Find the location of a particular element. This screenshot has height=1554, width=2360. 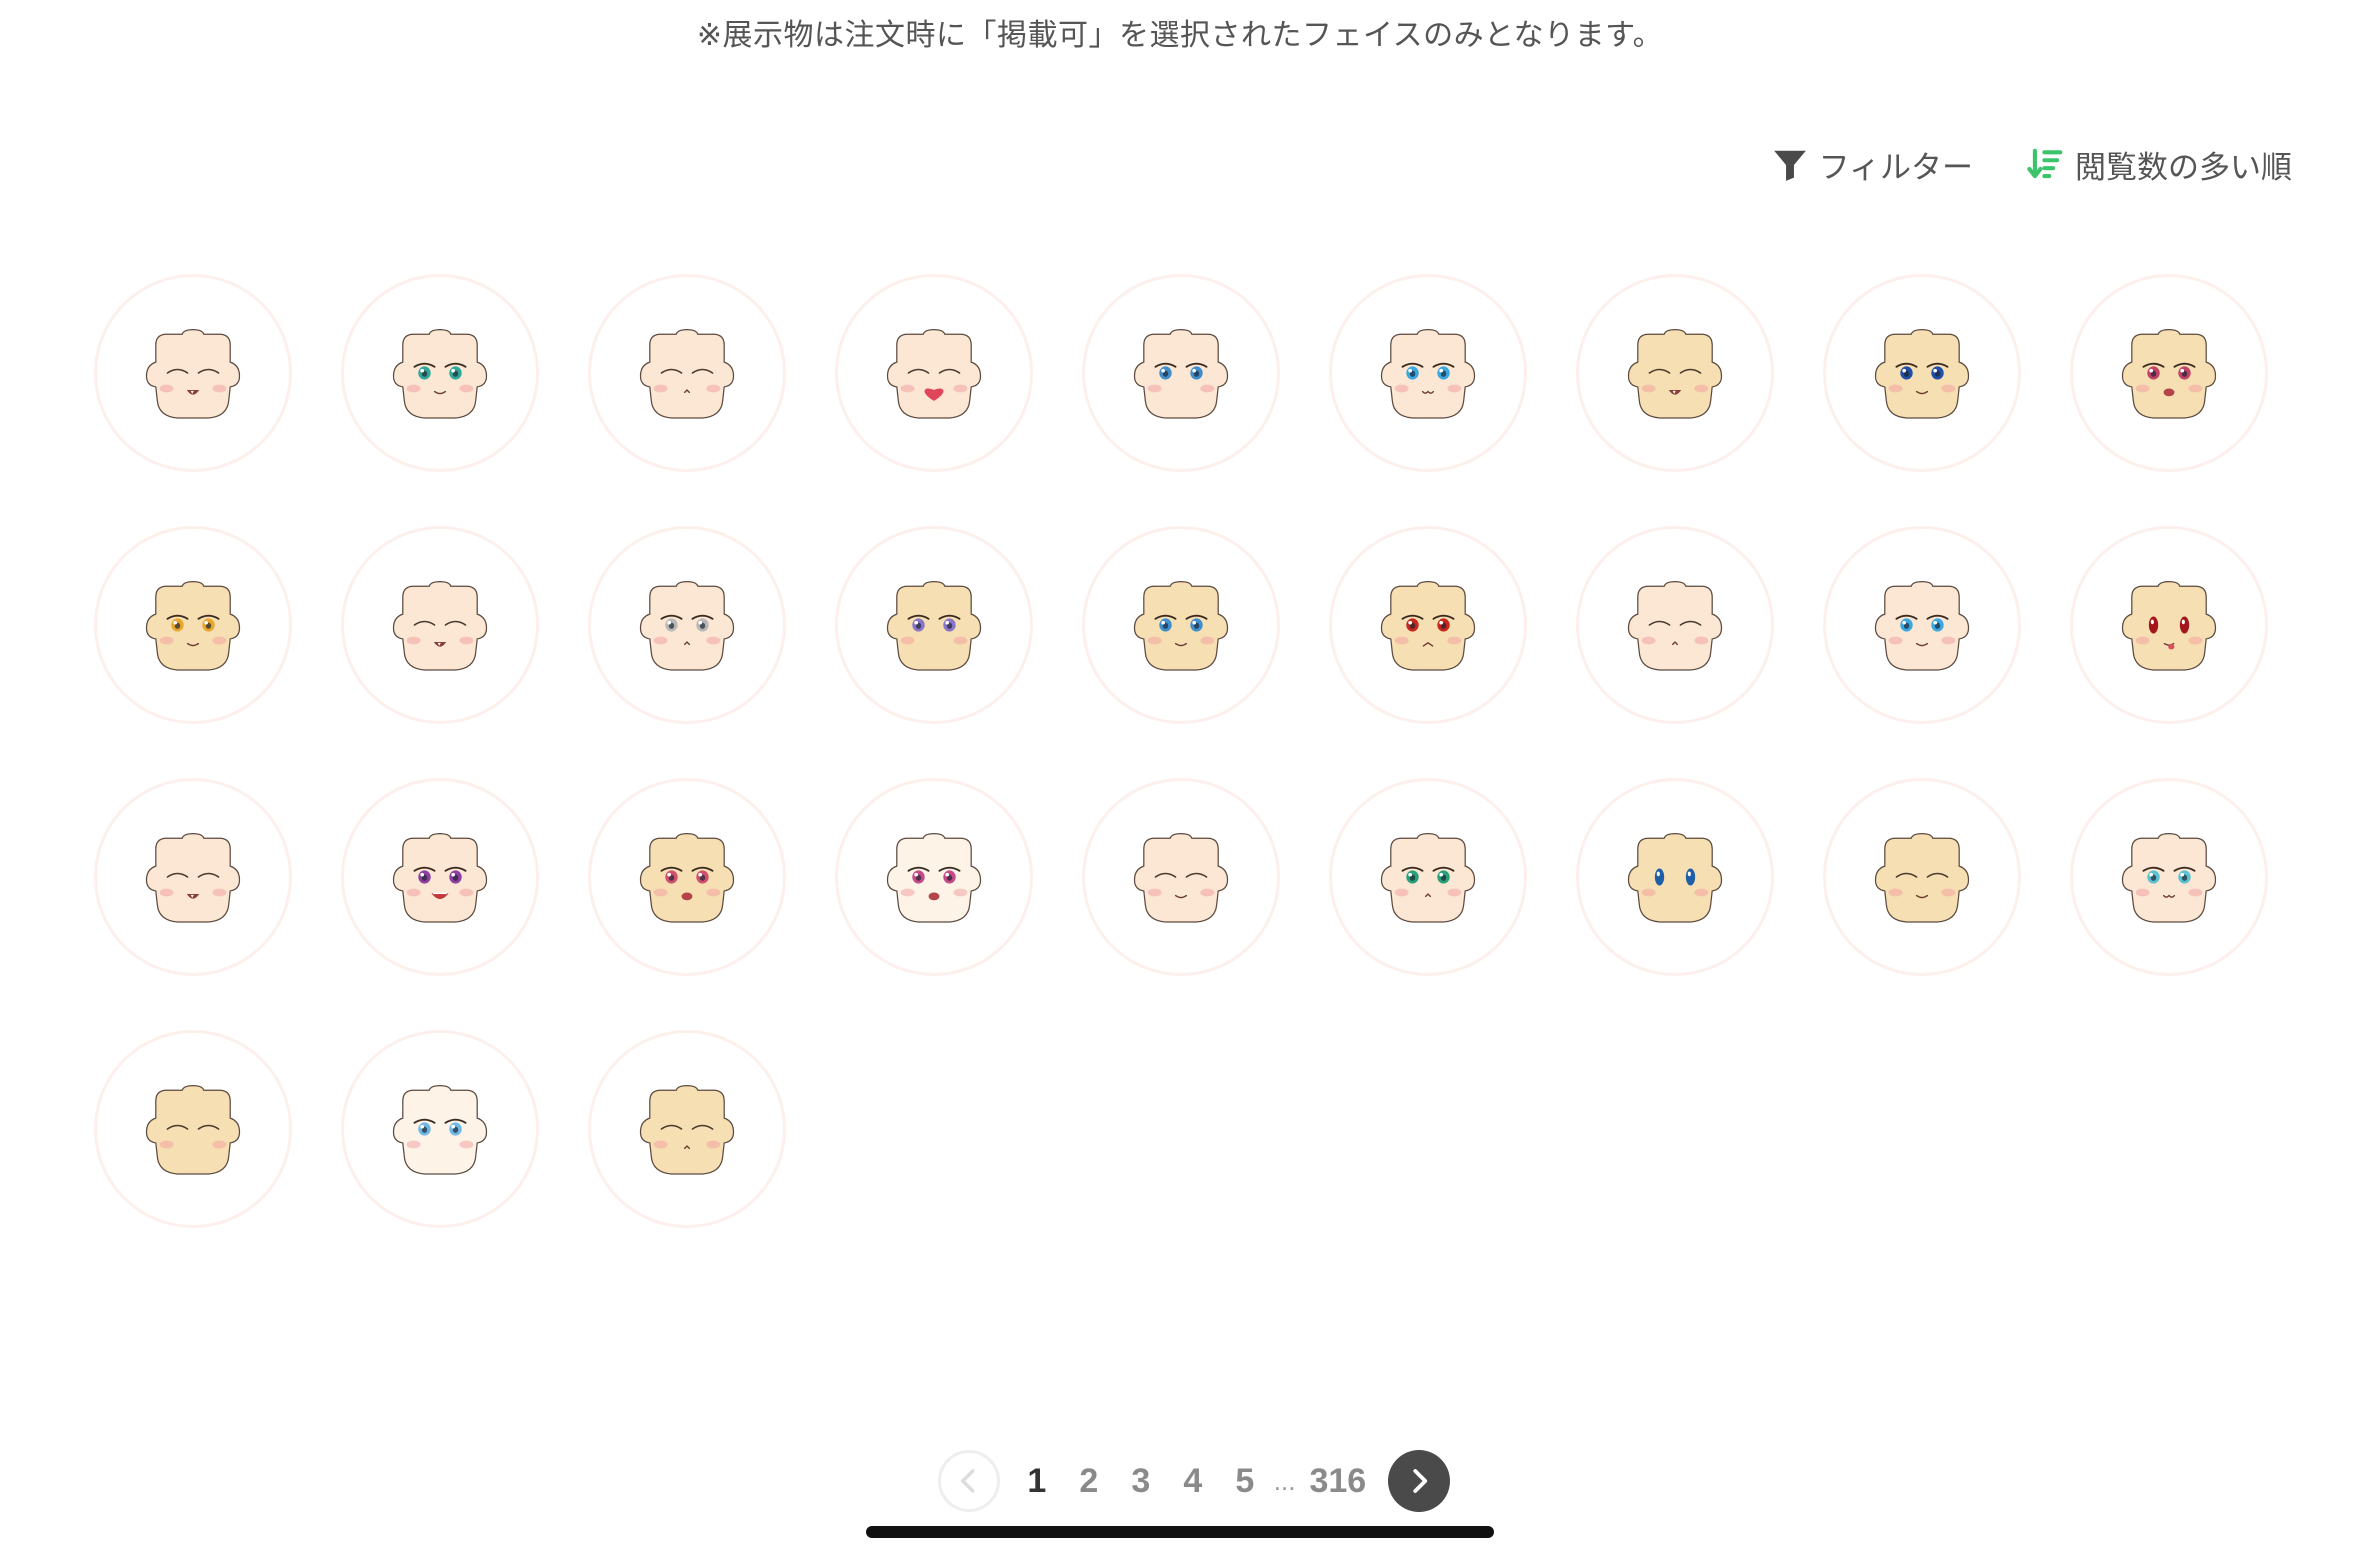

chevron-left-icon is located at coordinates (967, 1481).